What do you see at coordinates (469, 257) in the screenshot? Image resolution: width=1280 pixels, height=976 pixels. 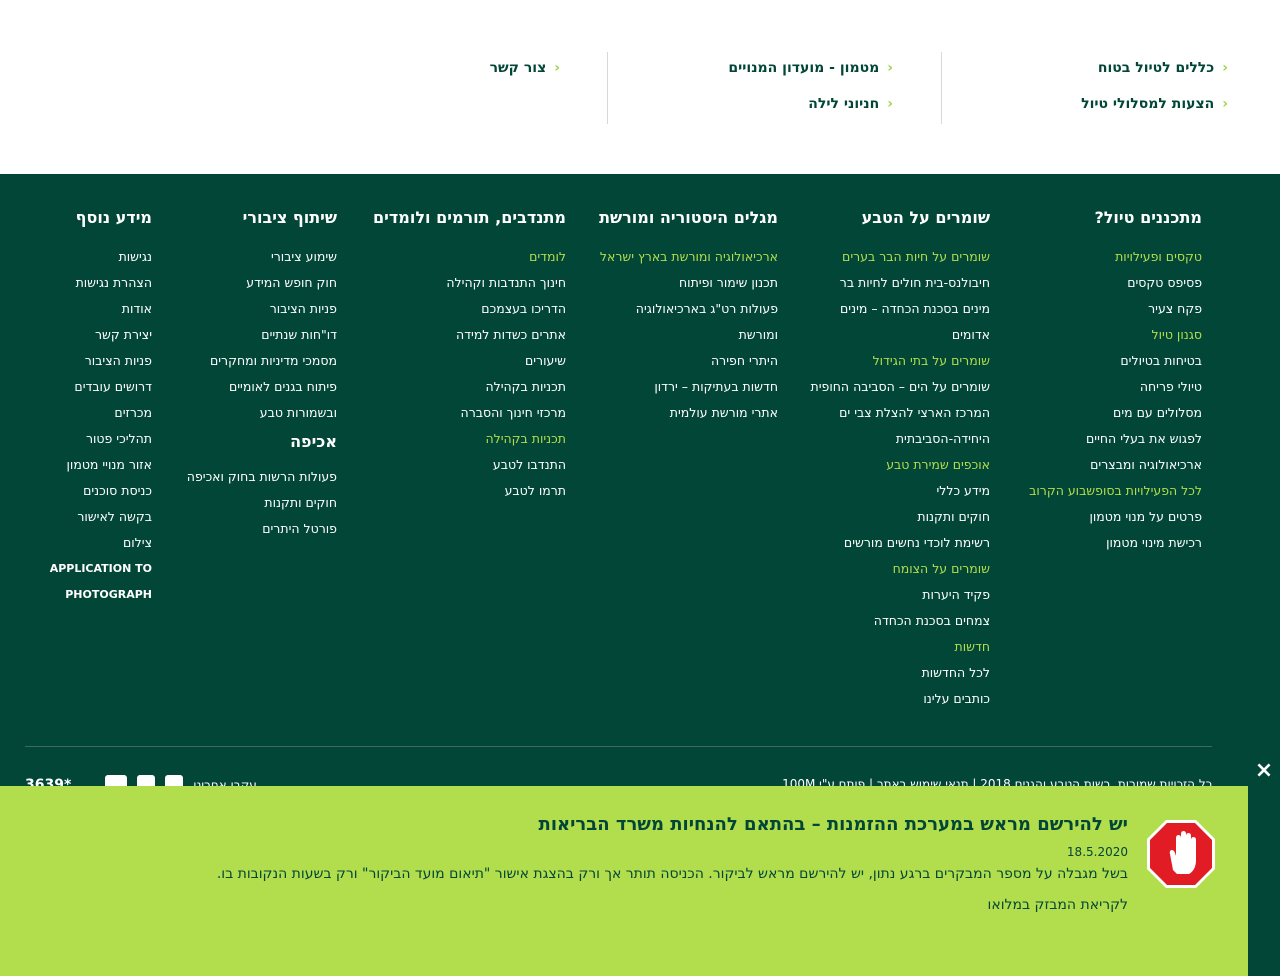 I see `footer-link: לומדים` at bounding box center [469, 257].